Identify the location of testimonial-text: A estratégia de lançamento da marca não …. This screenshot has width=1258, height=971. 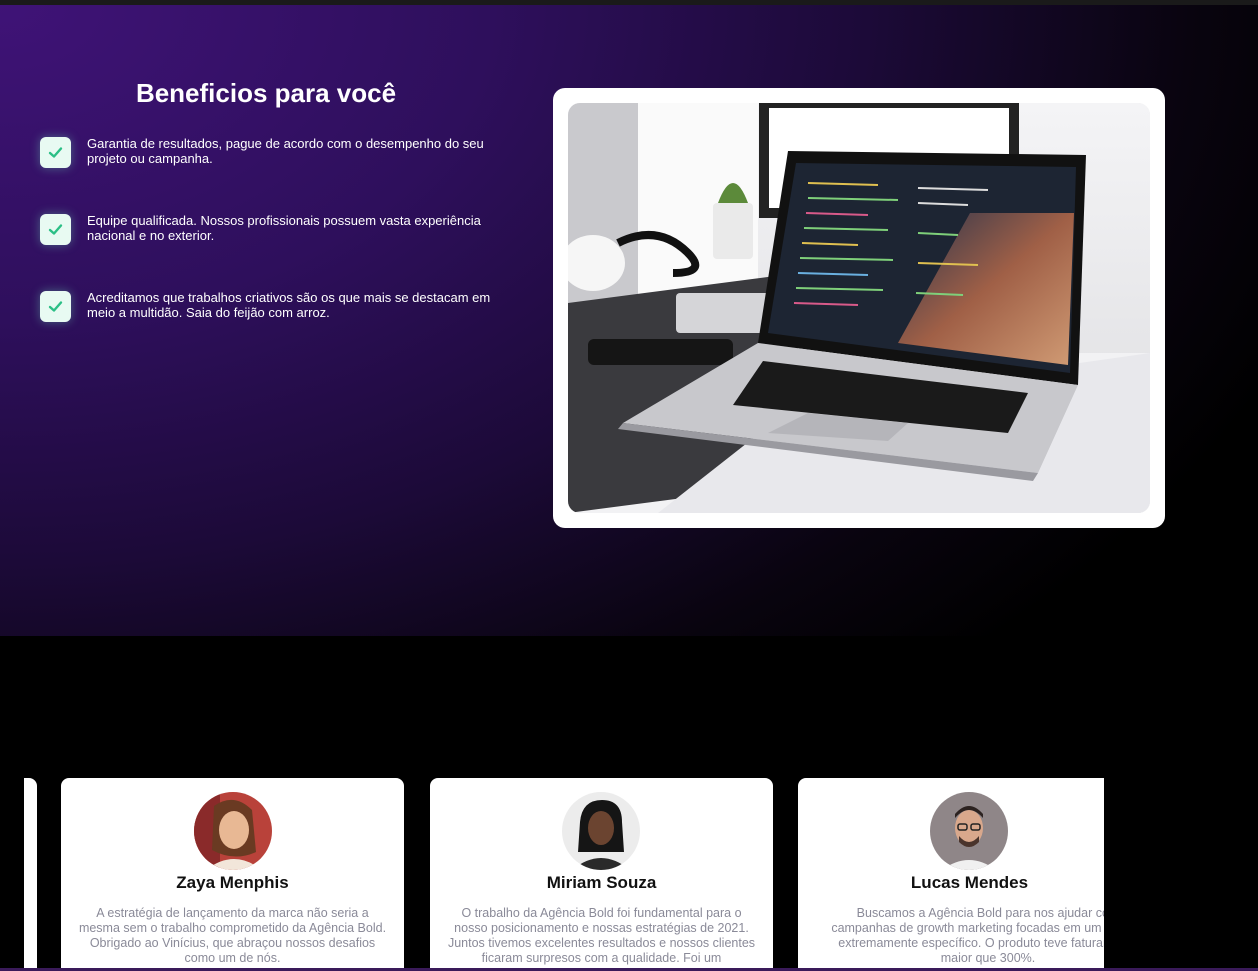
(232, 935).